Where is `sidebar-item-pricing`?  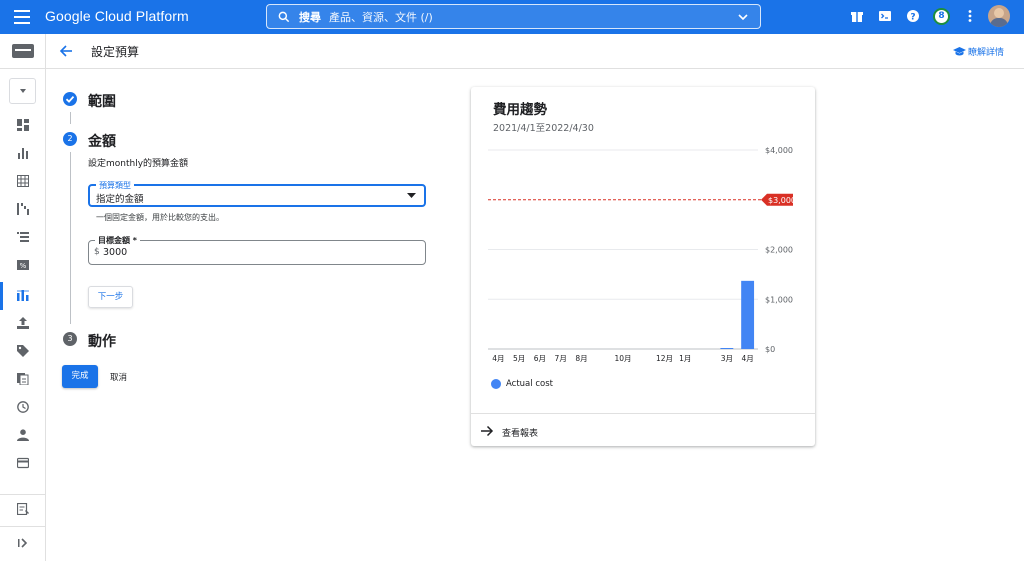 sidebar-item-pricing is located at coordinates (23, 352).